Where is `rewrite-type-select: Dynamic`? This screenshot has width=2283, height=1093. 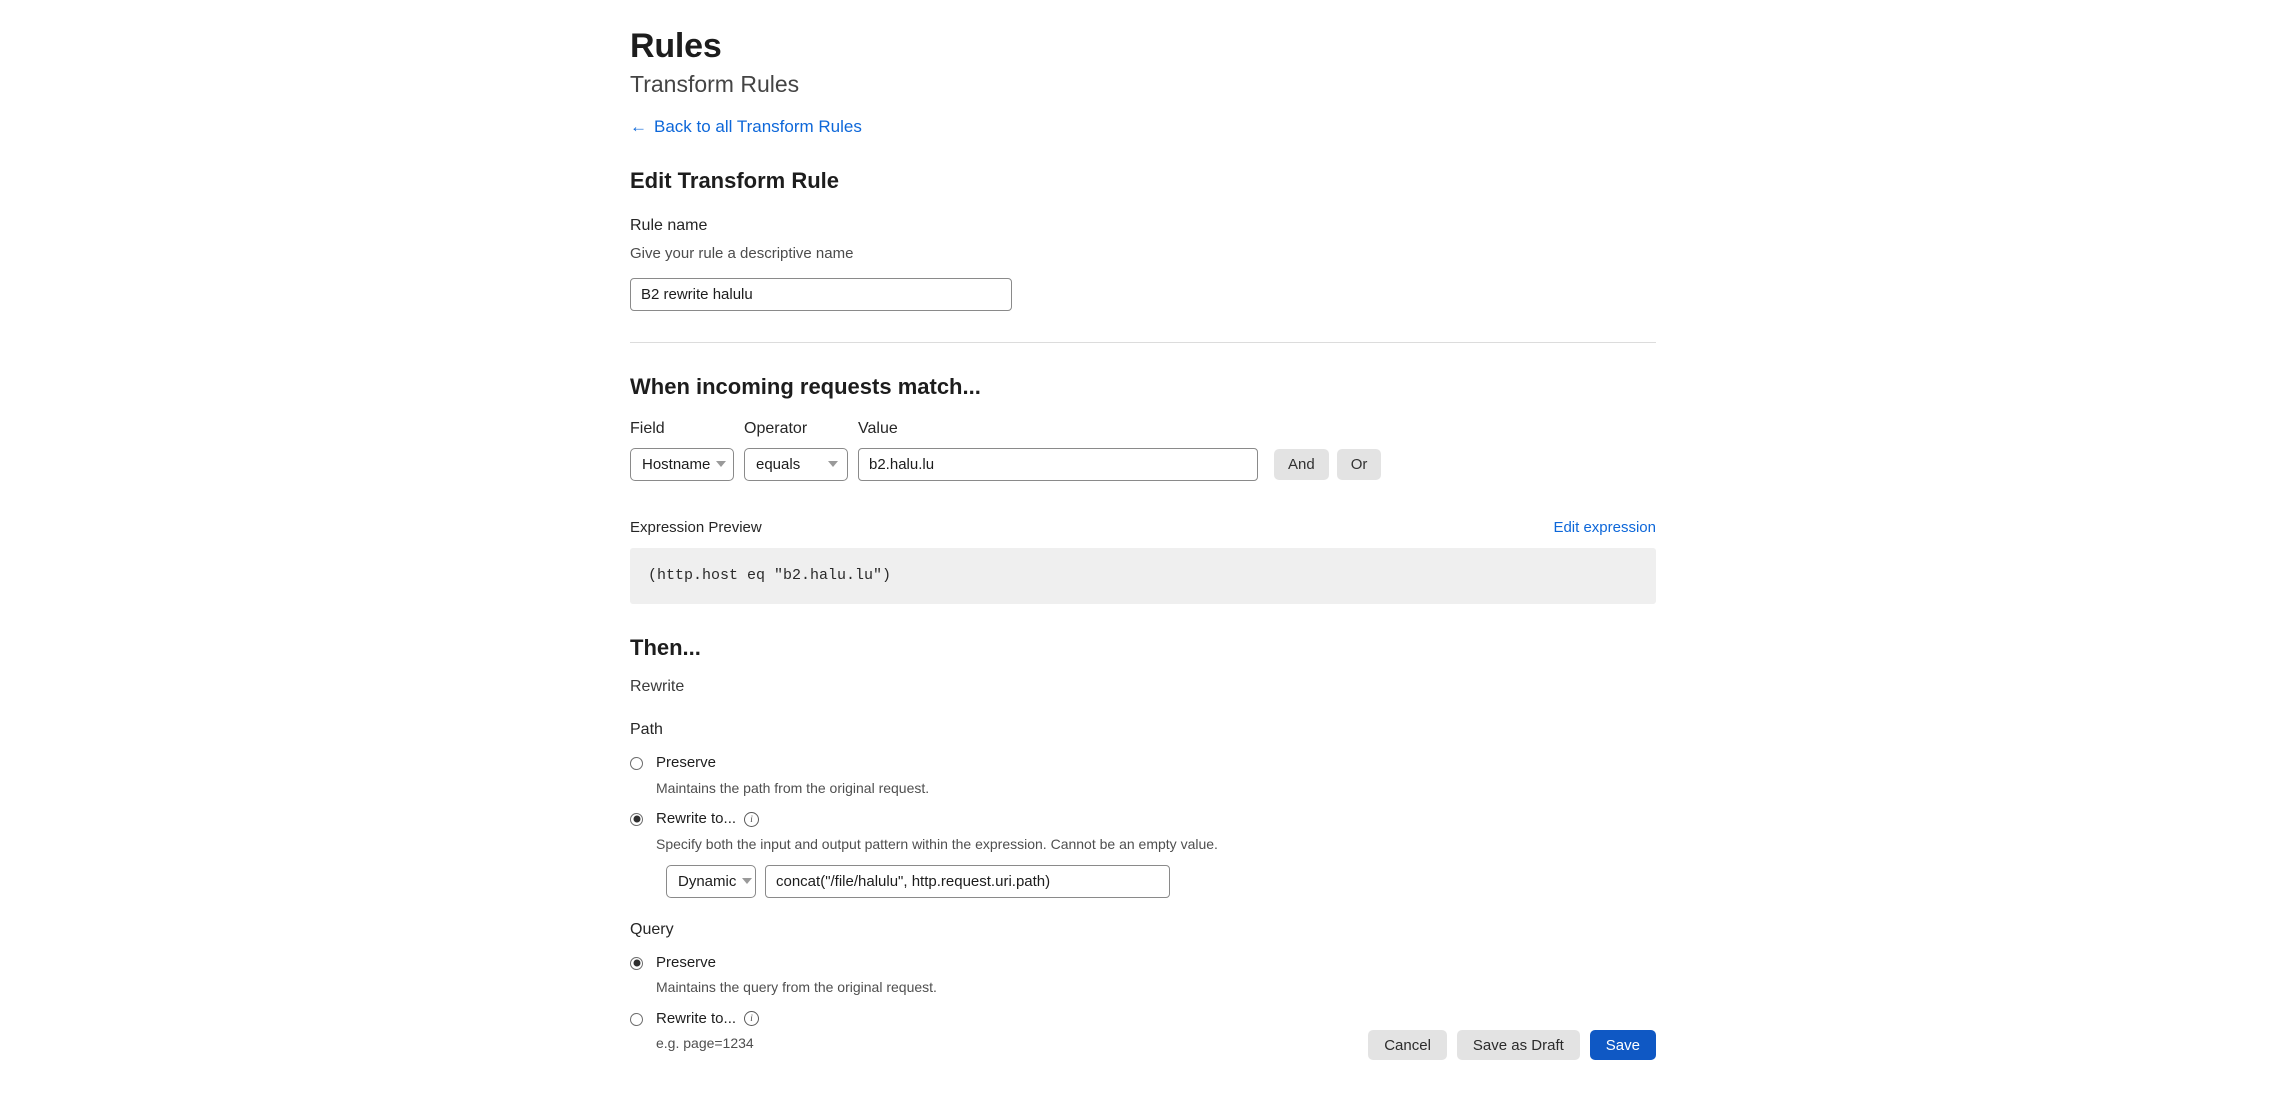 rewrite-type-select: Dynamic is located at coordinates (711, 881).